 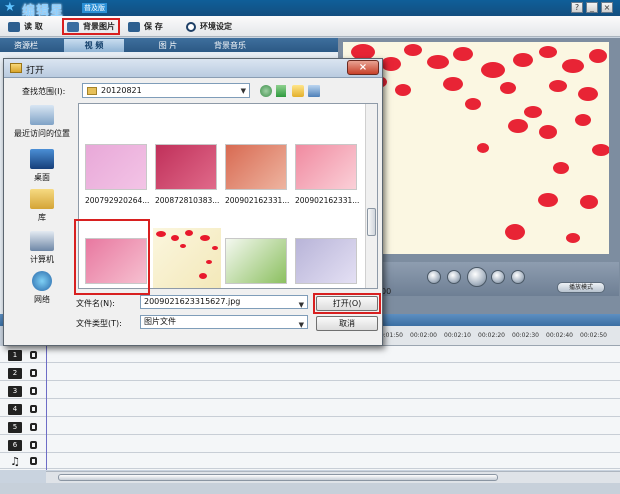 I want to click on track-row: 1, so click(x=310, y=355).